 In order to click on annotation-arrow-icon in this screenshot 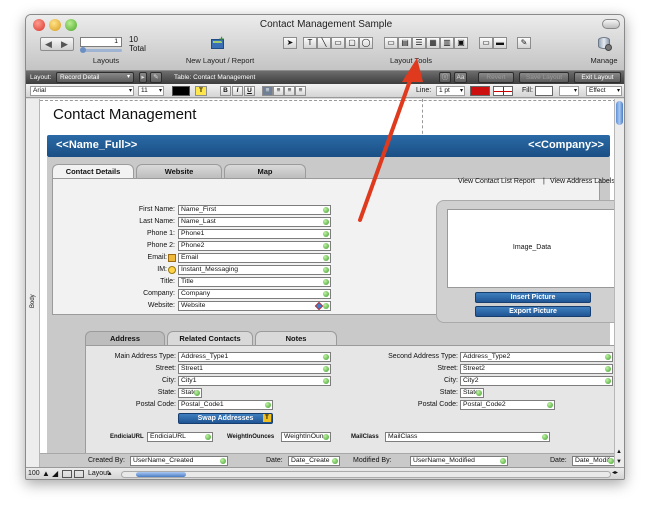, I will do `click(390, 140)`.